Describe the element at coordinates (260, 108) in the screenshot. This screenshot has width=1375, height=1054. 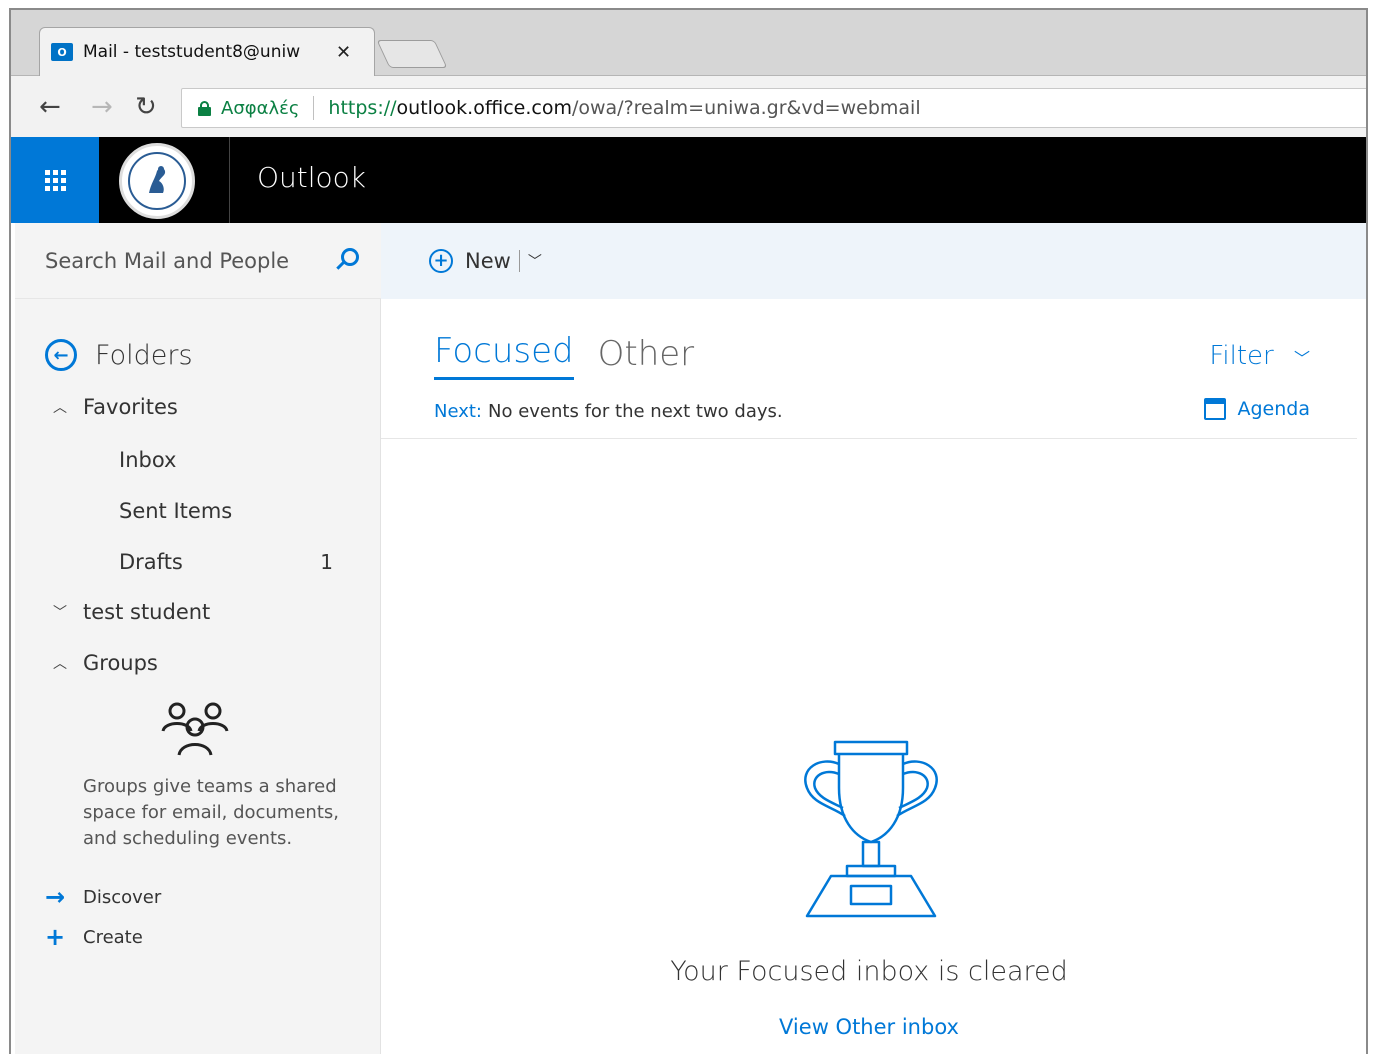
I see `secure-label: Ασφαλές` at that location.